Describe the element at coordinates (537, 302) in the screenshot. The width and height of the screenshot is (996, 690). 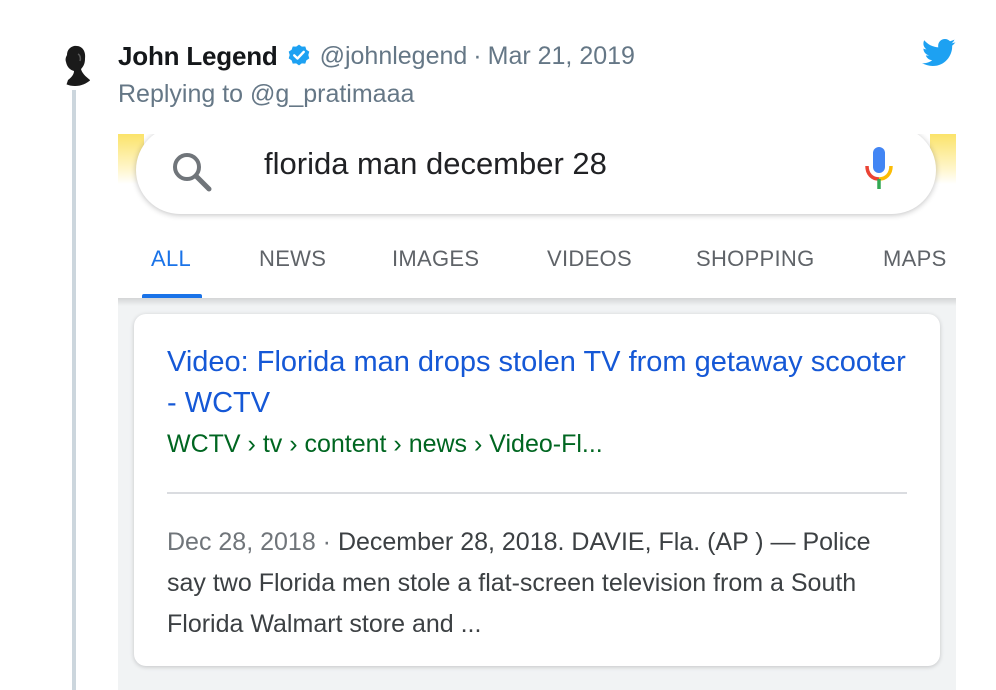
I see `tabs-shadow` at that location.